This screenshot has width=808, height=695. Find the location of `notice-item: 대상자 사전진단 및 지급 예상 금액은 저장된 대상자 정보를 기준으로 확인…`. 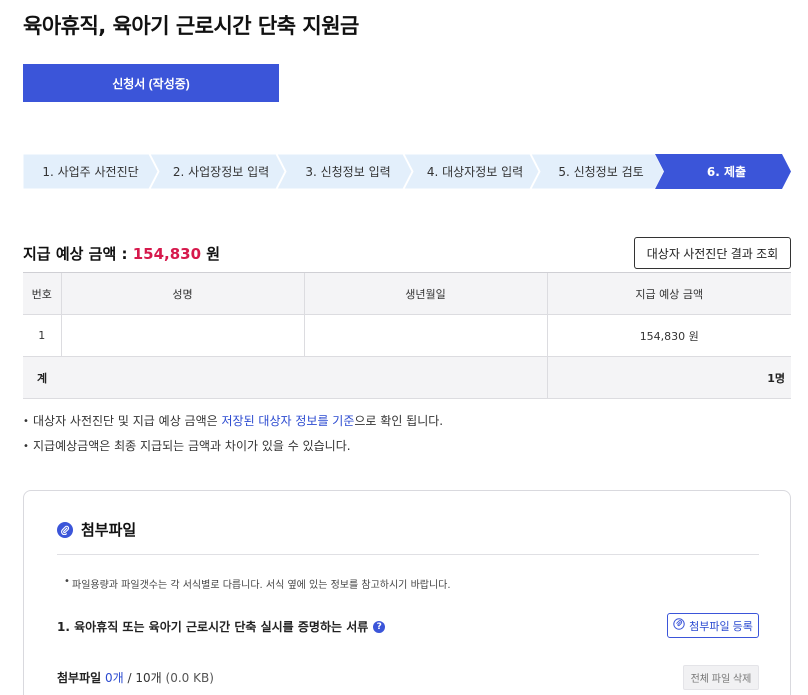

notice-item: 대상자 사전진단 및 지급 예상 금액은 저장된 대상자 정보를 기준으로 확인… is located at coordinates (233, 421).